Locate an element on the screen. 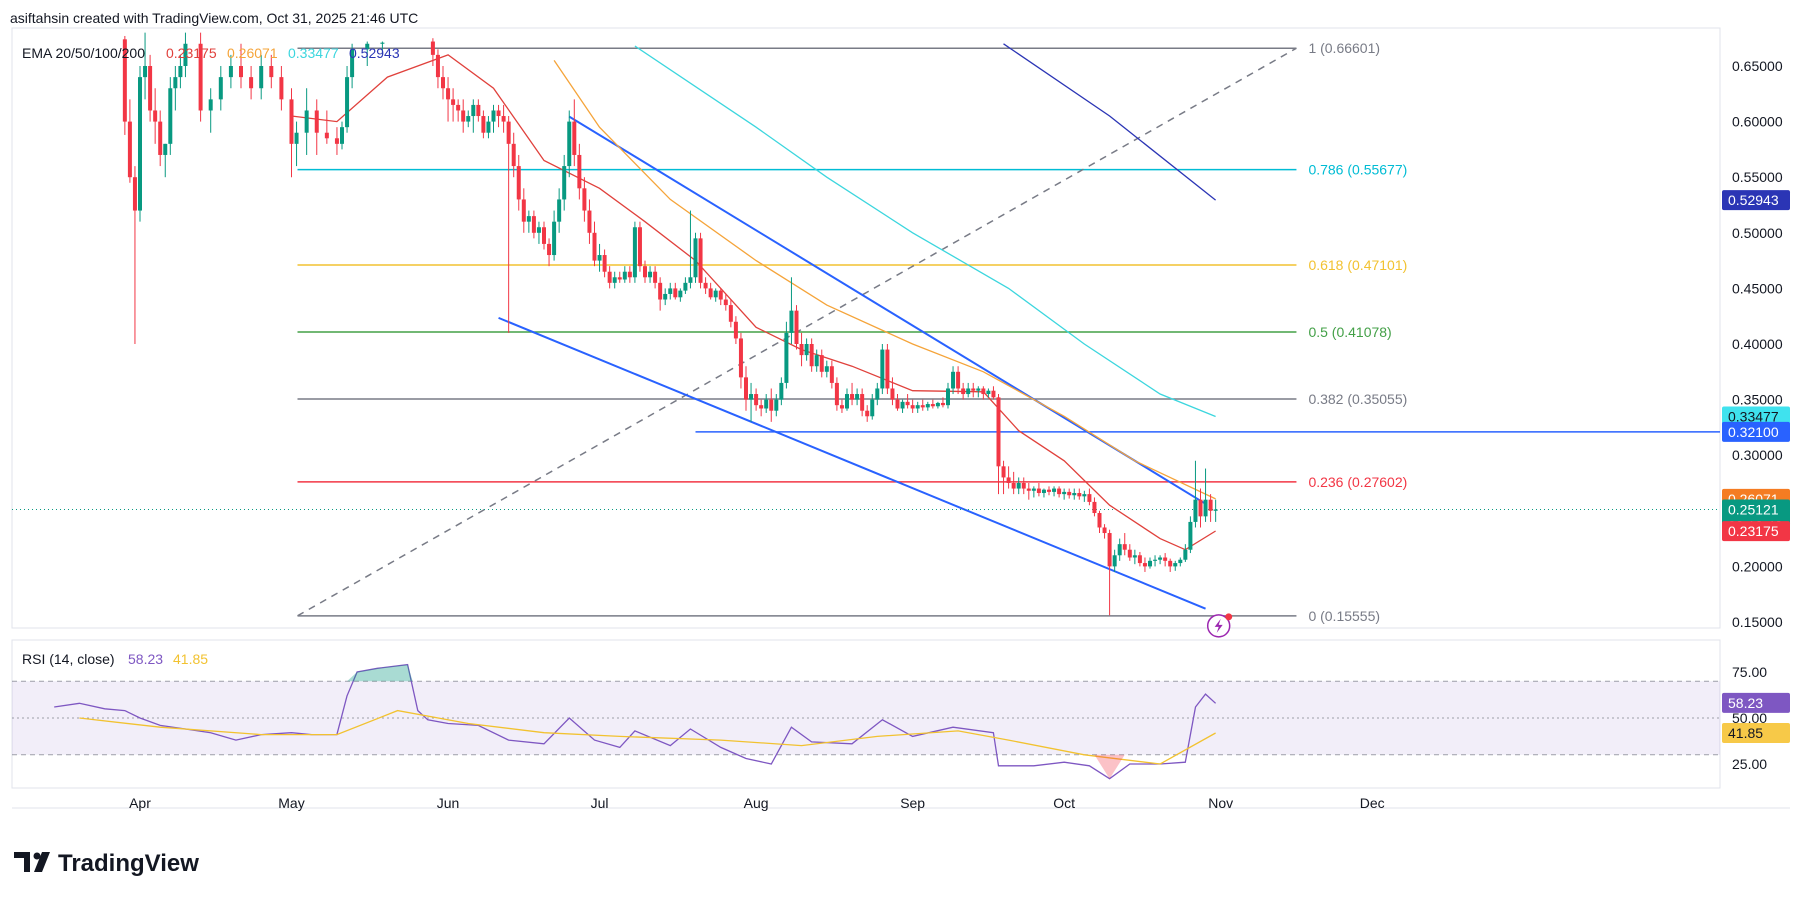  fib-level-label: 0 (0.15555) is located at coordinates (1344, 616).